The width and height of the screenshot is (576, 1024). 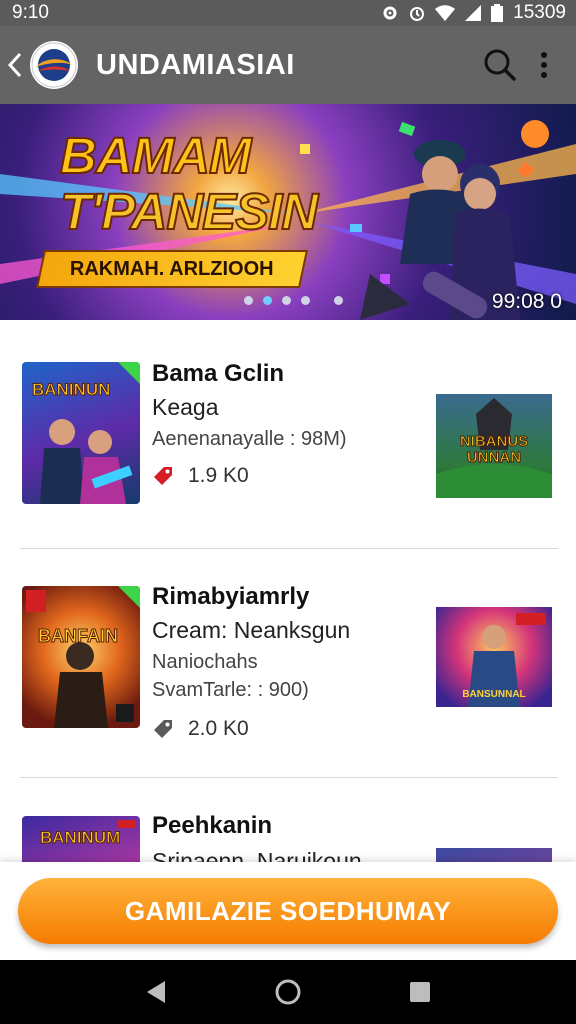 What do you see at coordinates (251, 630) in the screenshot?
I see `game-subtitle: Cream: Neanksgun` at bounding box center [251, 630].